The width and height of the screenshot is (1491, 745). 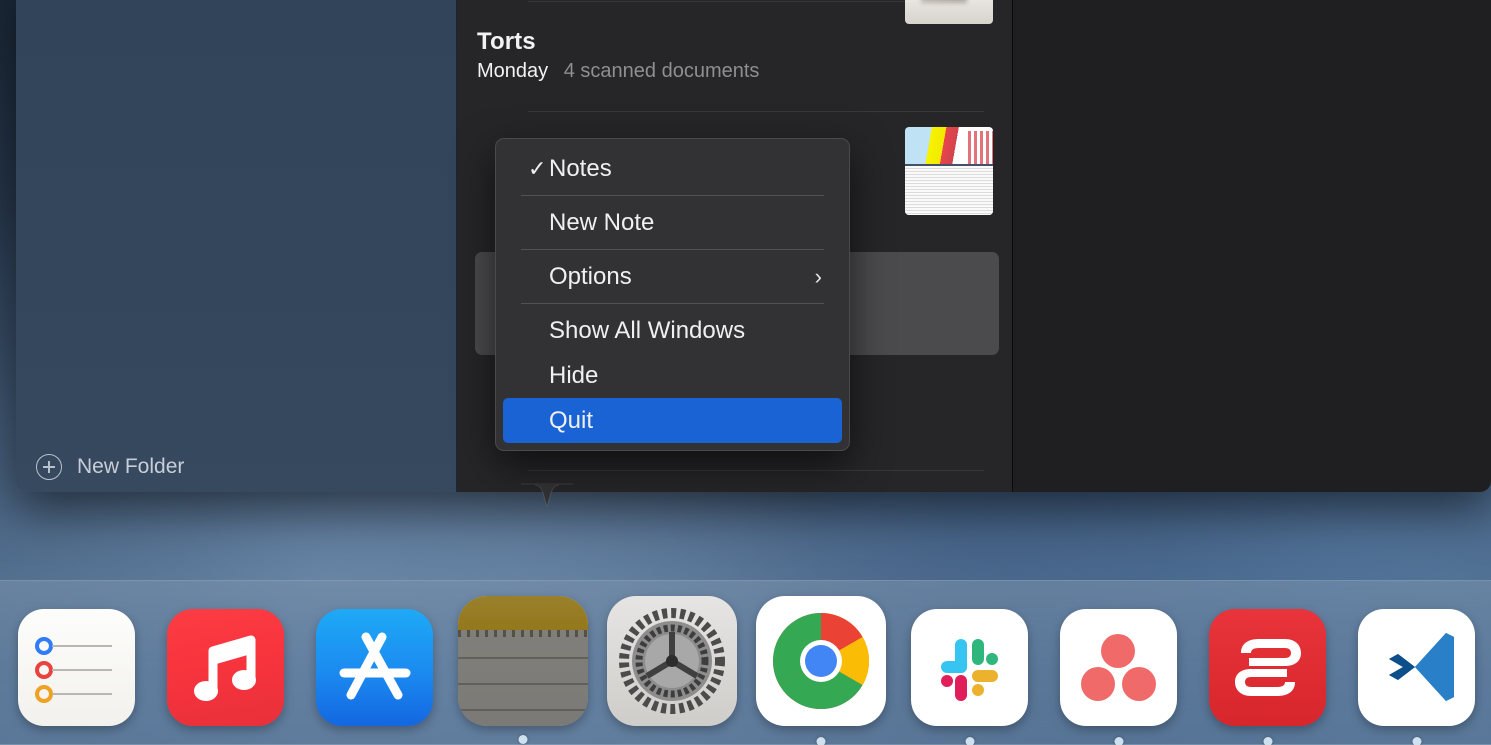 I want to click on expressvpn-icon, so click(x=1268, y=667).